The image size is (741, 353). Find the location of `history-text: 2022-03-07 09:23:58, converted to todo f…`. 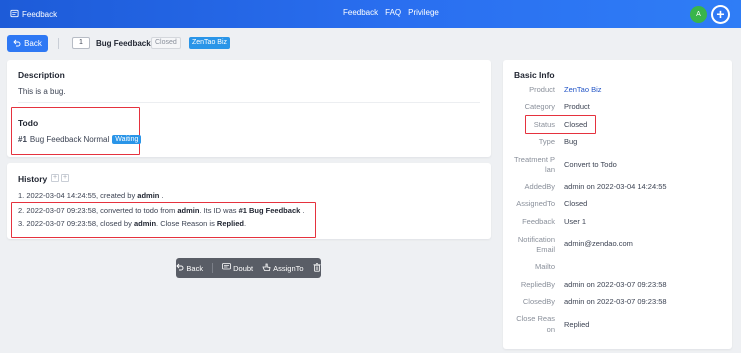

history-text: 2022-03-07 09:23:58, converted to todo f… is located at coordinates (101, 210).